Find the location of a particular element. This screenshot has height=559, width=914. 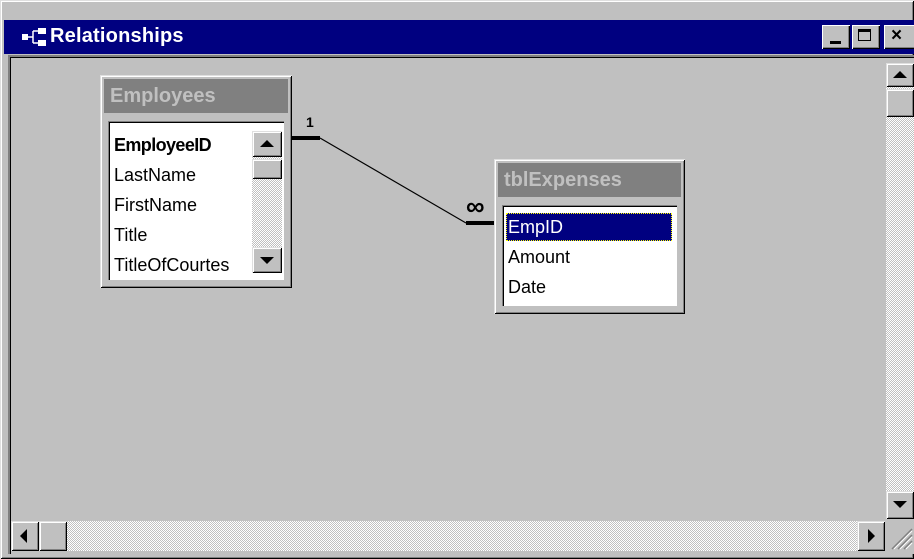

minimize-icon is located at coordinates (835, 42).